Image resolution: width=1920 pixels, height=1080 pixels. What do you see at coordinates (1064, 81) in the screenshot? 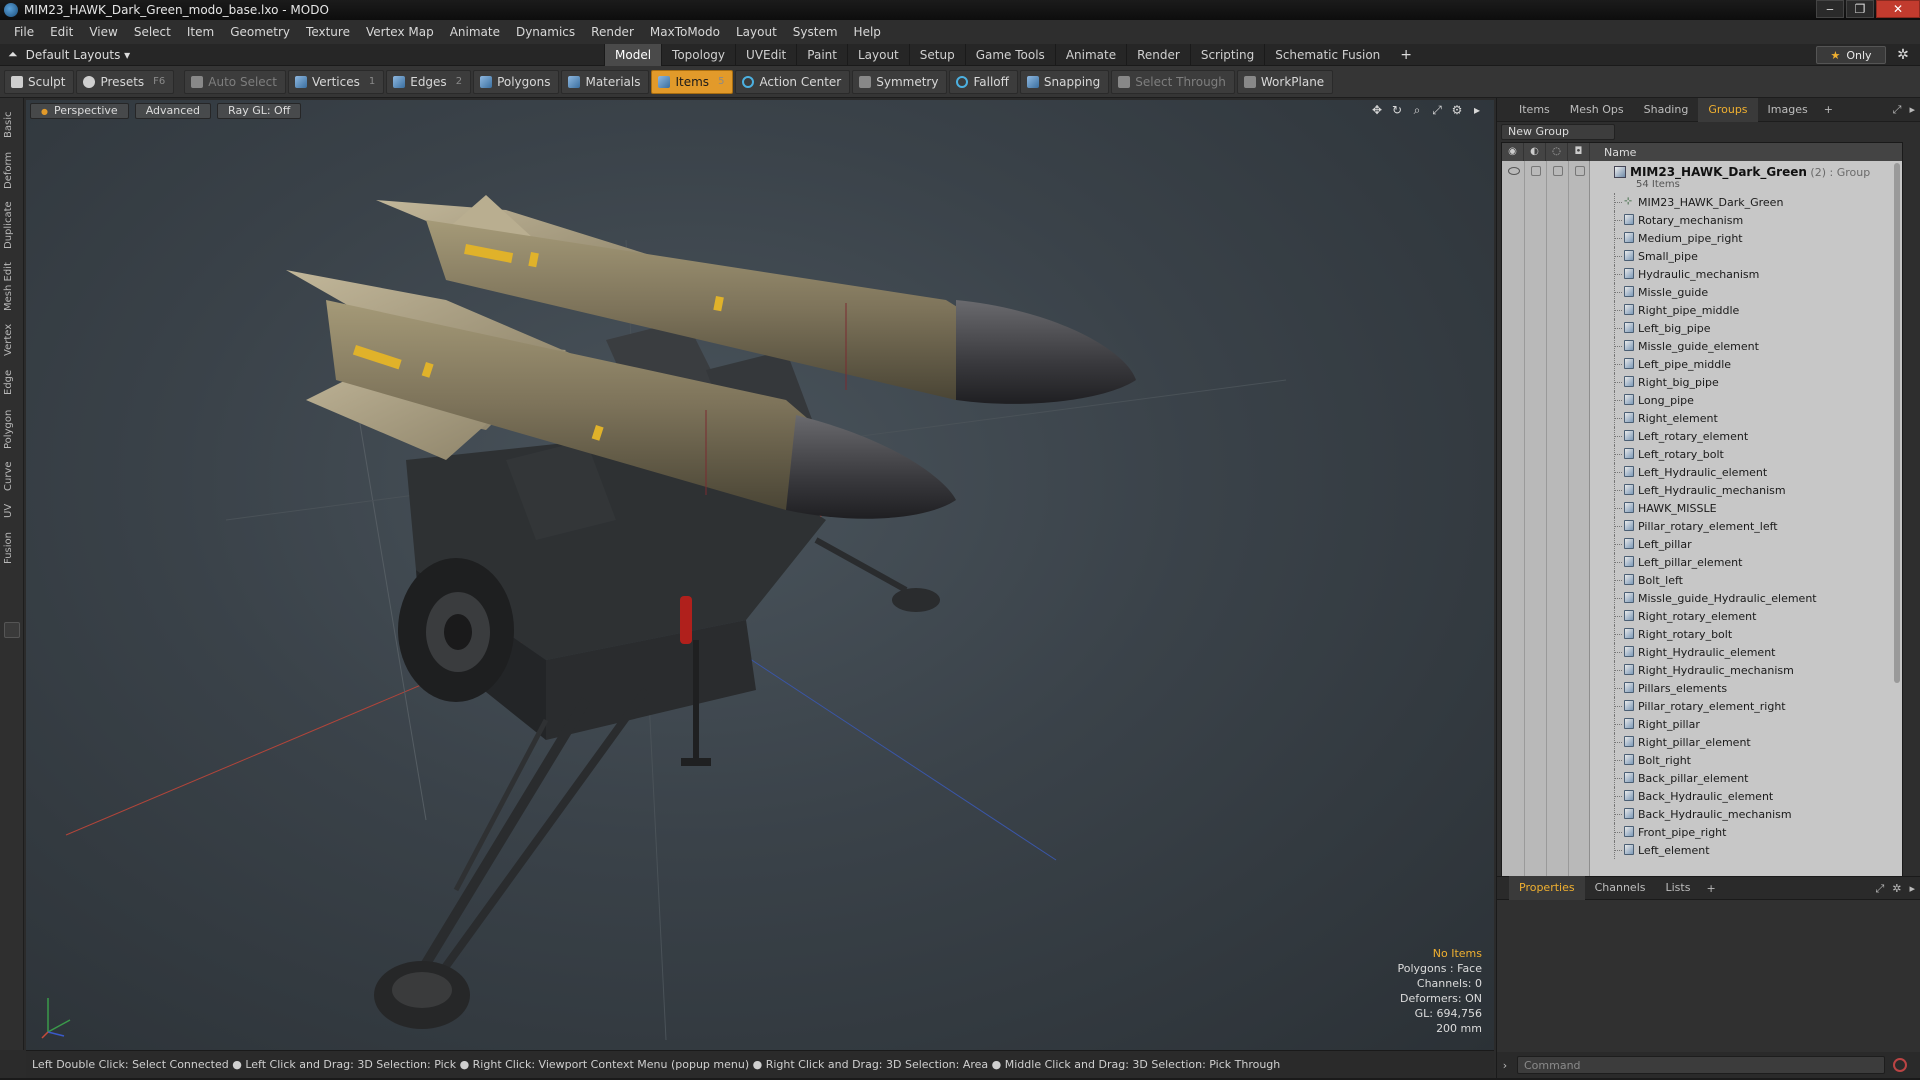
I see `snapping-button: Snapping` at bounding box center [1064, 81].